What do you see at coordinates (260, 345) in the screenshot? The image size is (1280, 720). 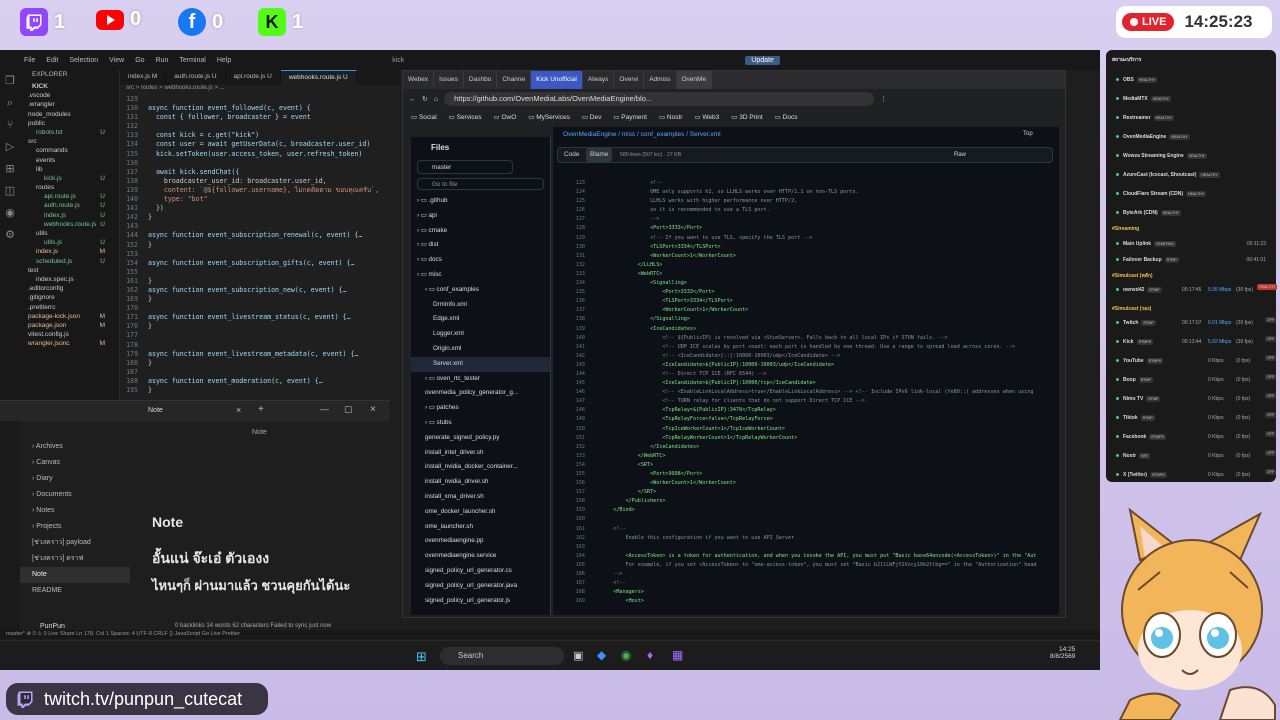 I see `code-line: 178` at bounding box center [260, 345].